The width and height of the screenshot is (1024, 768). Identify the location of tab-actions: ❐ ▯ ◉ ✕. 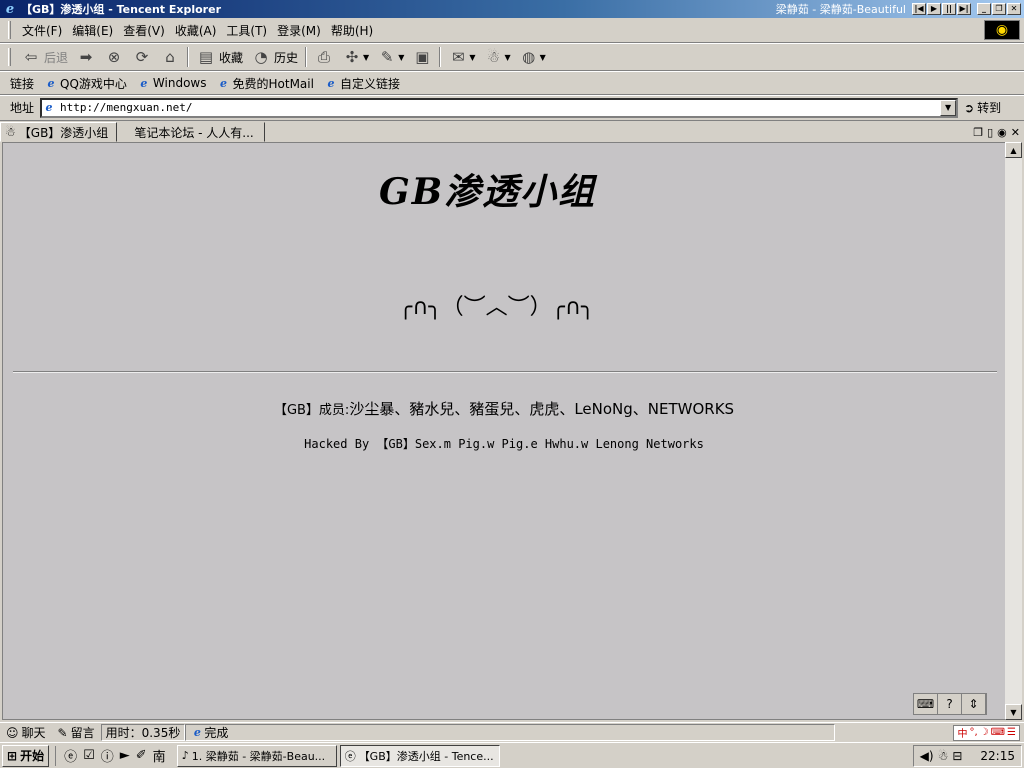
(998, 132).